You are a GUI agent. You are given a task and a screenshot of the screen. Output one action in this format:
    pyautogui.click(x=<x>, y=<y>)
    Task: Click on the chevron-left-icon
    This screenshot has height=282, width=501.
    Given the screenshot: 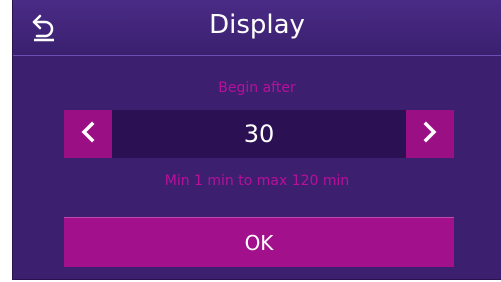 What is the action you would take?
    pyautogui.click(x=88, y=134)
    